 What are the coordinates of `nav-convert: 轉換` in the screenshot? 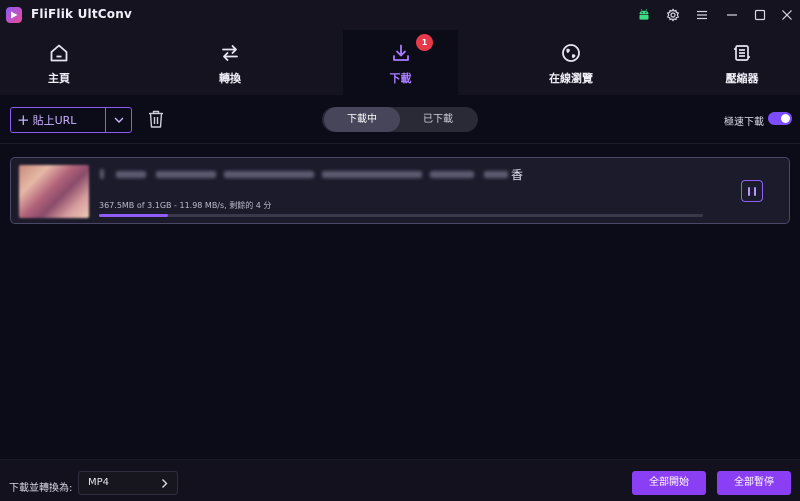 It's located at (230, 62).